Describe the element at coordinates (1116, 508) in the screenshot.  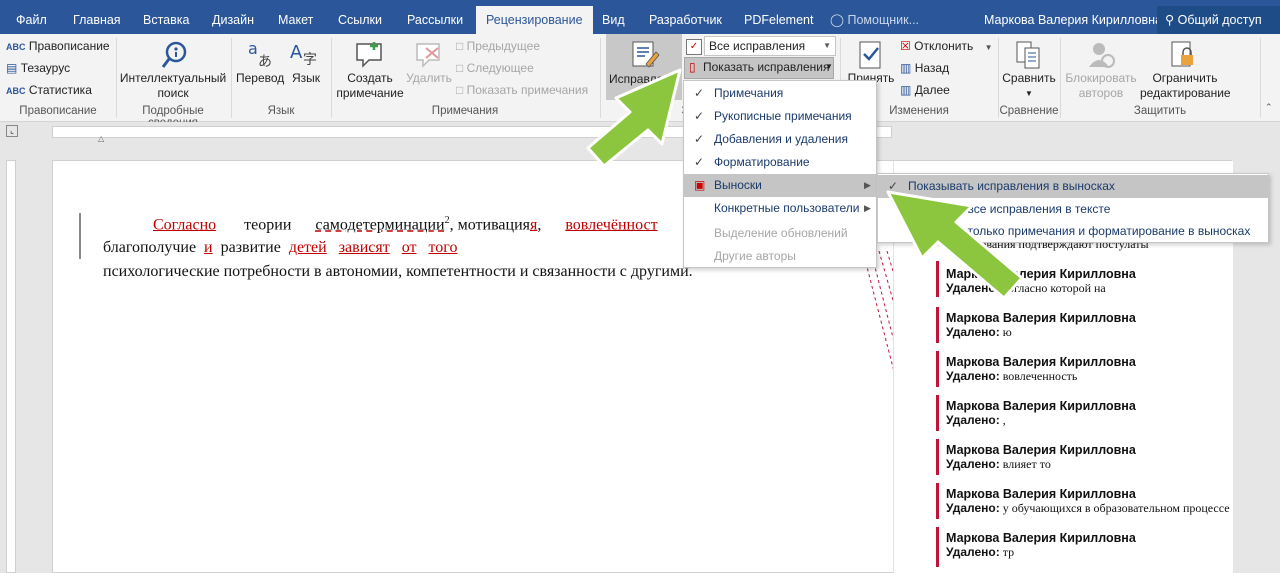
I see `balloon-deleted-text: у обучающихся в образовательном процессе` at that location.